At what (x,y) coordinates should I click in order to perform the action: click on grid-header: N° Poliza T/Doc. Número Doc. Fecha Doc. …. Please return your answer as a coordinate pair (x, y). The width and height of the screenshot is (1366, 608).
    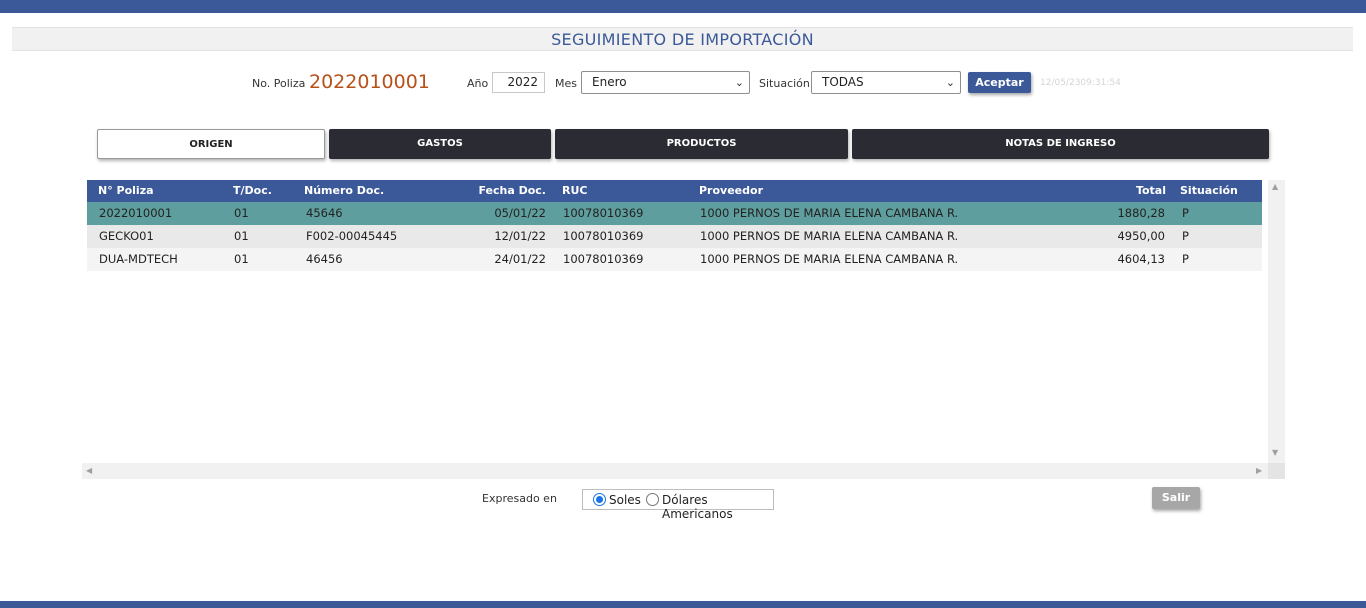
    Looking at the image, I should click on (674, 191).